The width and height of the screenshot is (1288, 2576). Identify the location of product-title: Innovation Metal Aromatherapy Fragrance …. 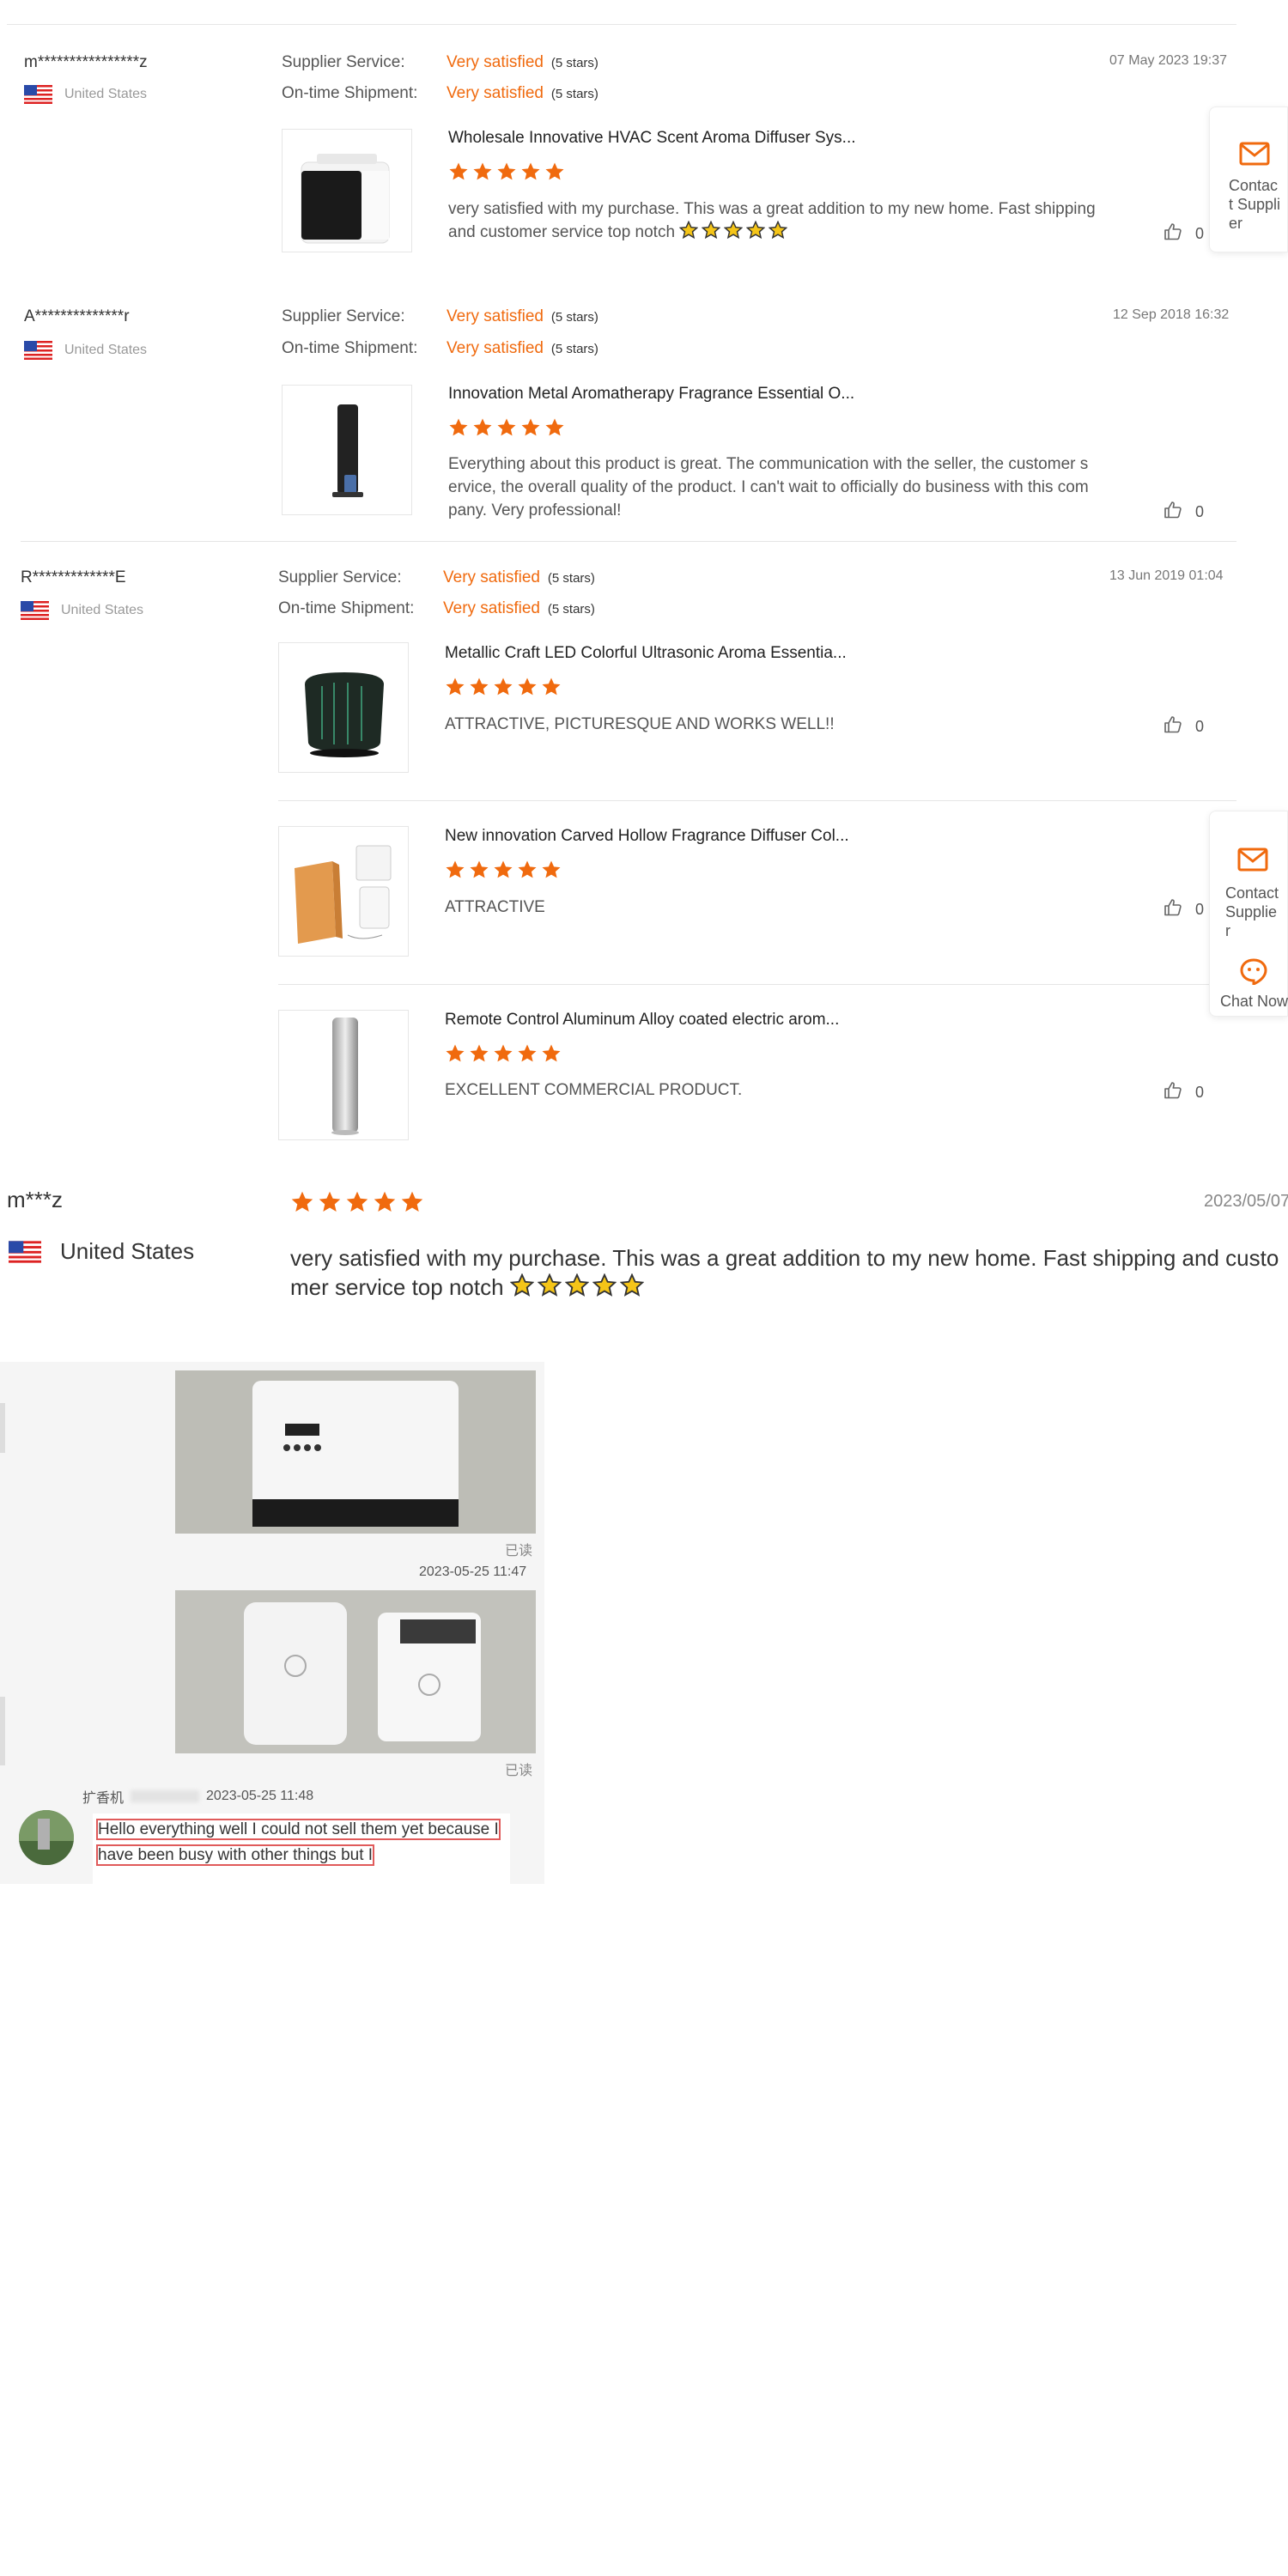
(651, 394).